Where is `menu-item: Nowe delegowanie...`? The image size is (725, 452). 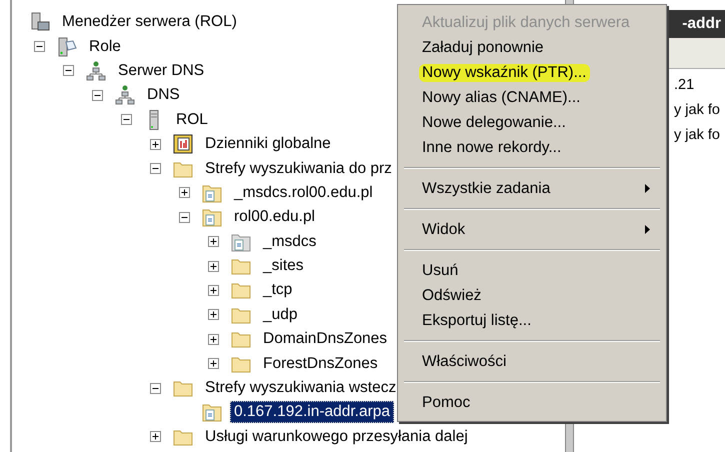 menu-item: Nowe delegowanie... is located at coordinates (532, 122).